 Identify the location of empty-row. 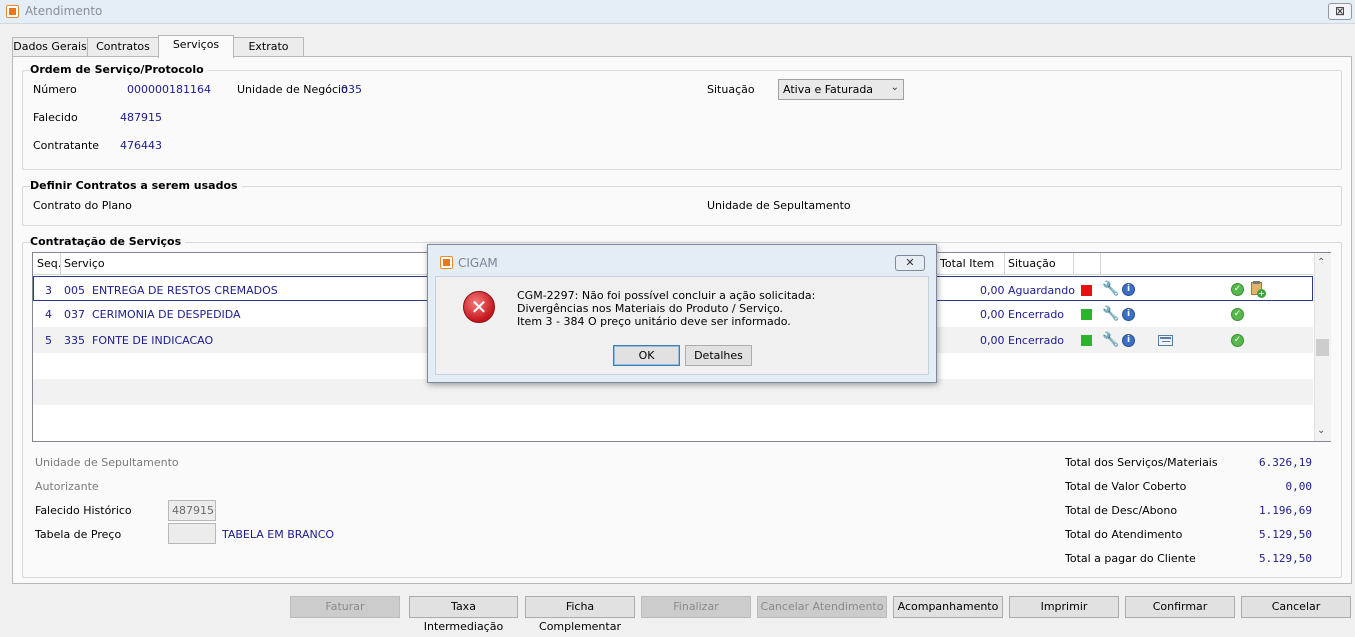
(673, 418).